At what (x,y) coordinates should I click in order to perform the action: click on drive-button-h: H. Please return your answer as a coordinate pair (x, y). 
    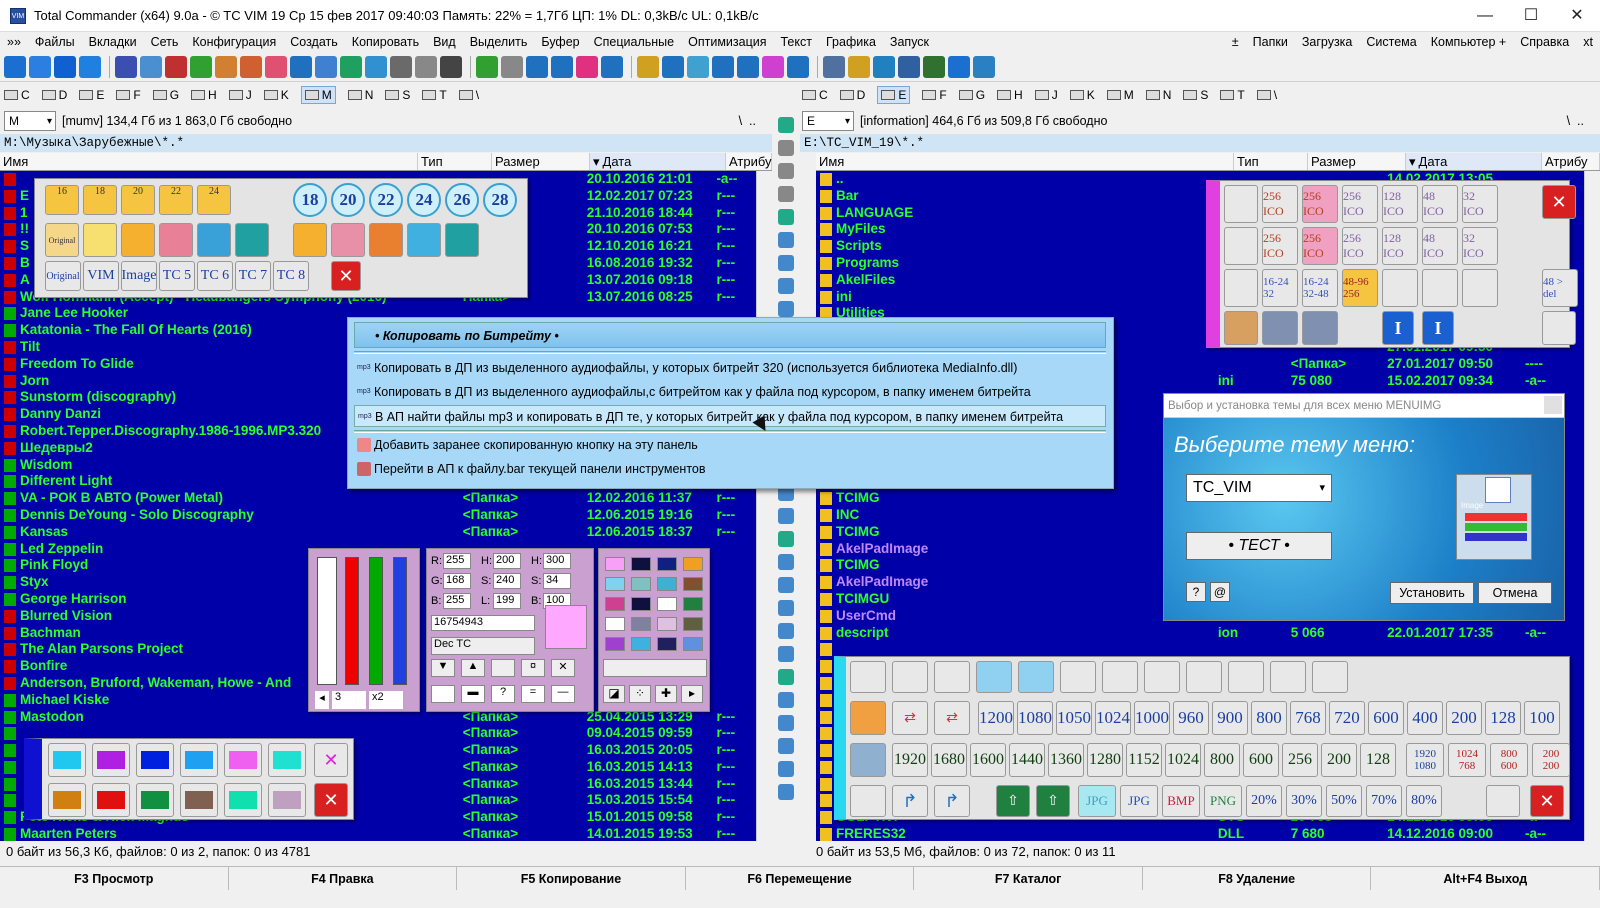
    Looking at the image, I should click on (1010, 95).